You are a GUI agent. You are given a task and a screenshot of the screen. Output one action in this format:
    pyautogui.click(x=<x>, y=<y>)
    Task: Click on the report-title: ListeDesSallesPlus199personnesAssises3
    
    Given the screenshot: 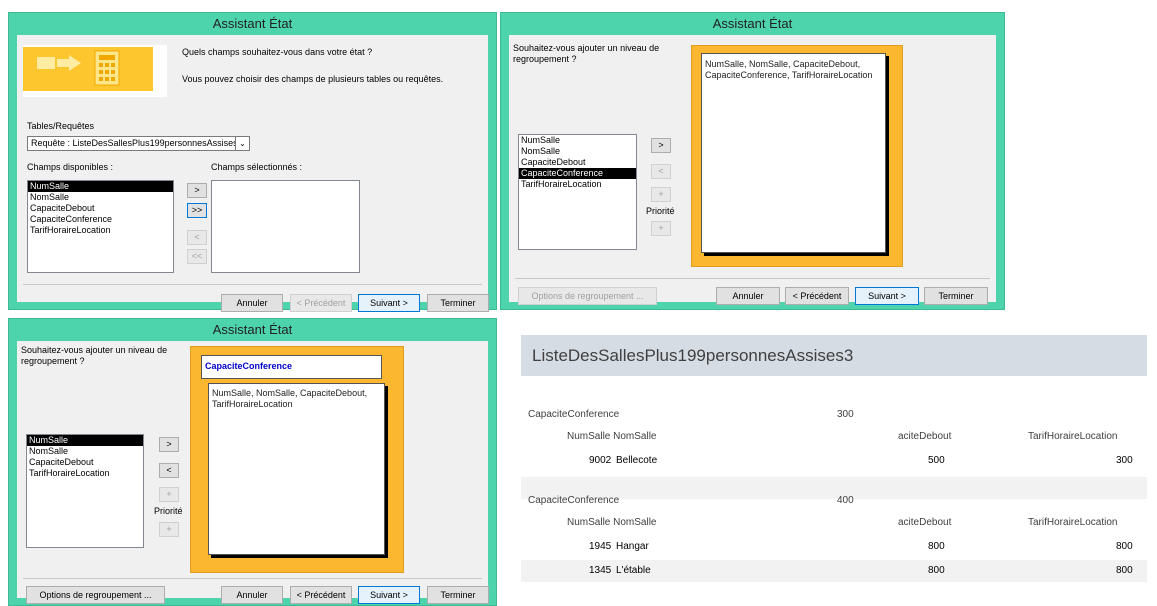 What is the action you would take?
    pyautogui.click(x=834, y=355)
    